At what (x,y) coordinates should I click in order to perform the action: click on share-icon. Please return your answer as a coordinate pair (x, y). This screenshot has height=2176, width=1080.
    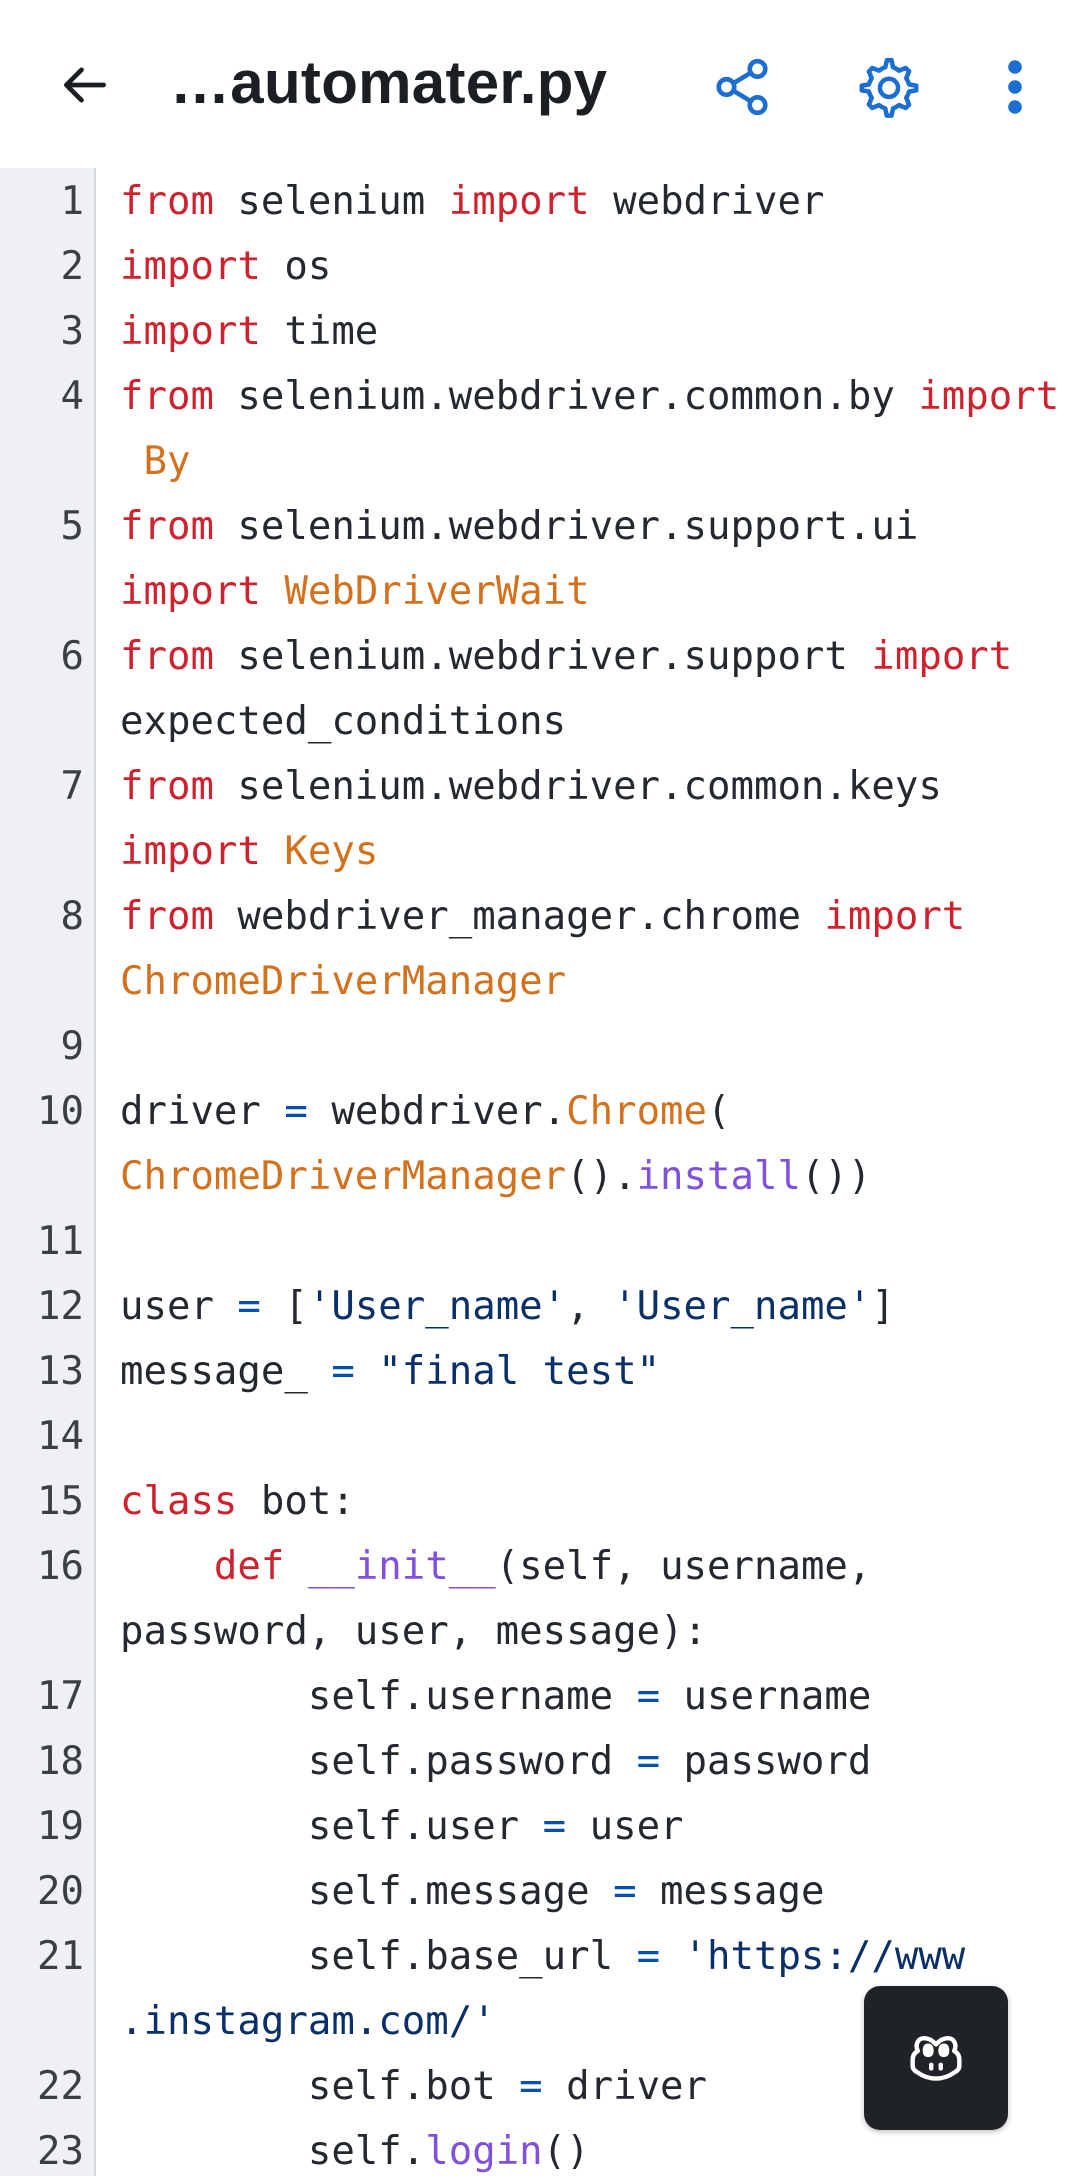
    Looking at the image, I should click on (742, 87).